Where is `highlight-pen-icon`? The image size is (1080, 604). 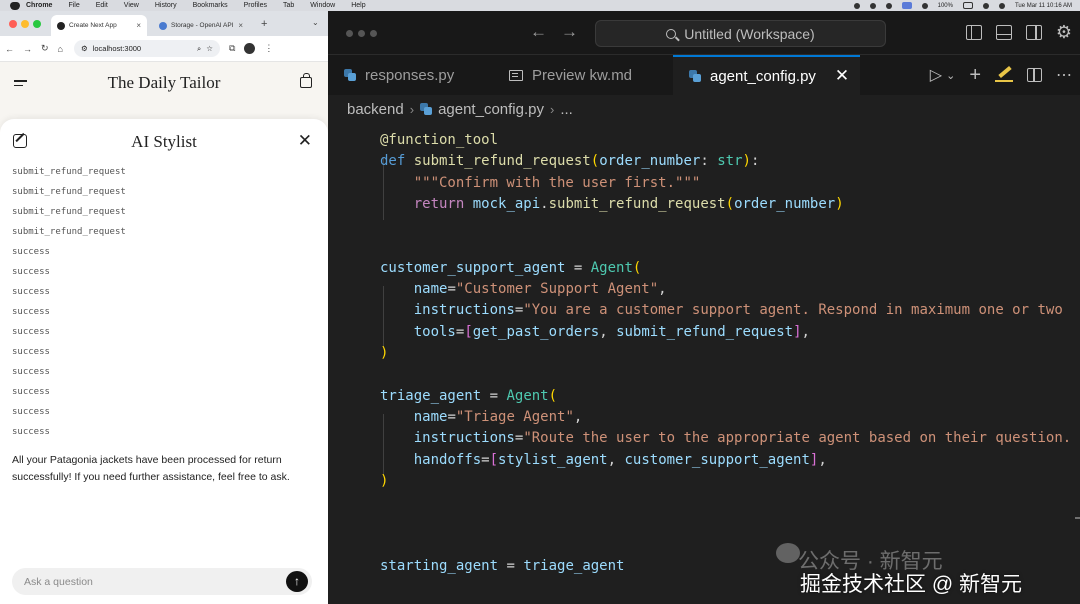
highlight-pen-icon is located at coordinates (1004, 75).